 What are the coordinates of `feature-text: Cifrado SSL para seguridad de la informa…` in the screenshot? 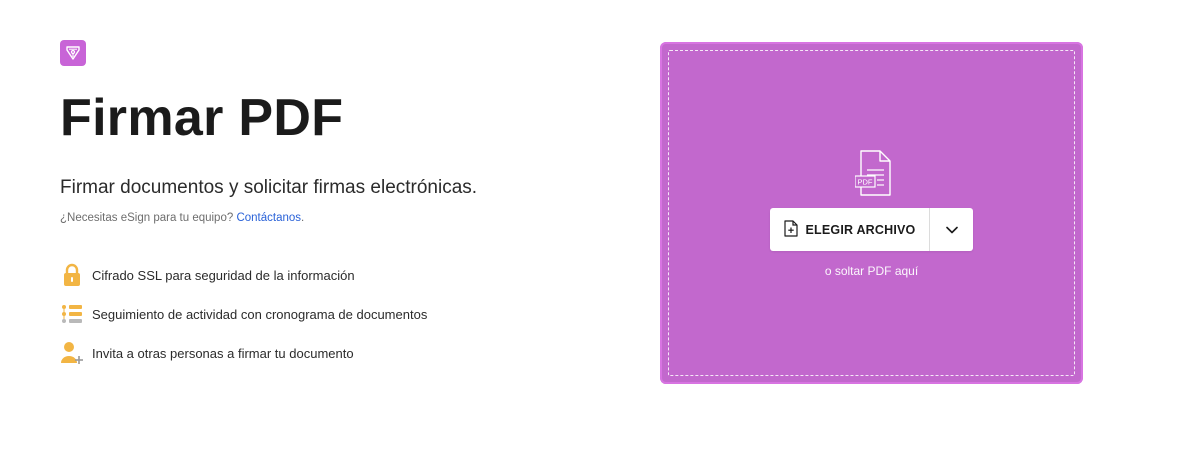 It's located at (223, 275).